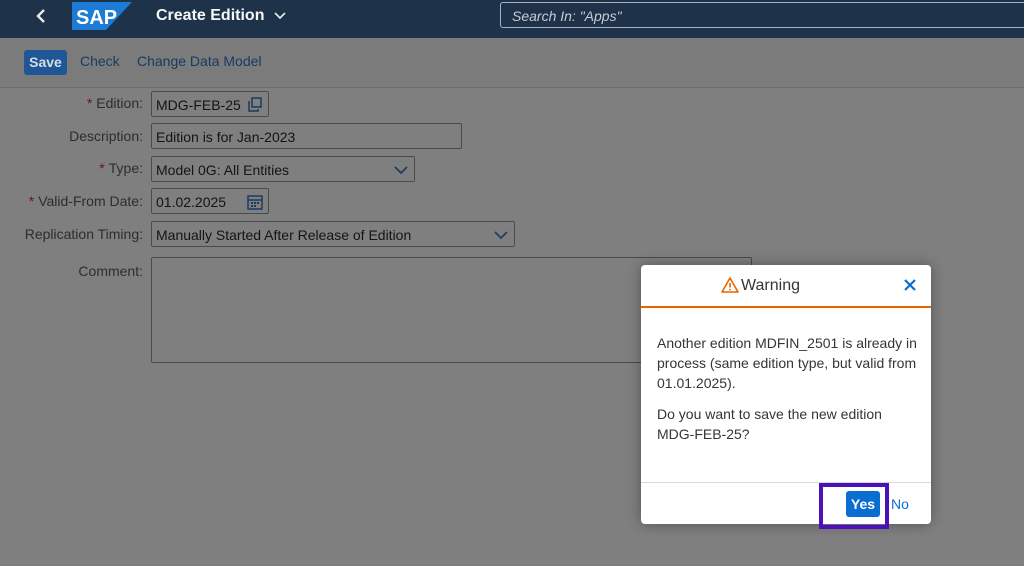  What do you see at coordinates (512, 63) in the screenshot?
I see `toolbar: Save Check Change Data Model` at bounding box center [512, 63].